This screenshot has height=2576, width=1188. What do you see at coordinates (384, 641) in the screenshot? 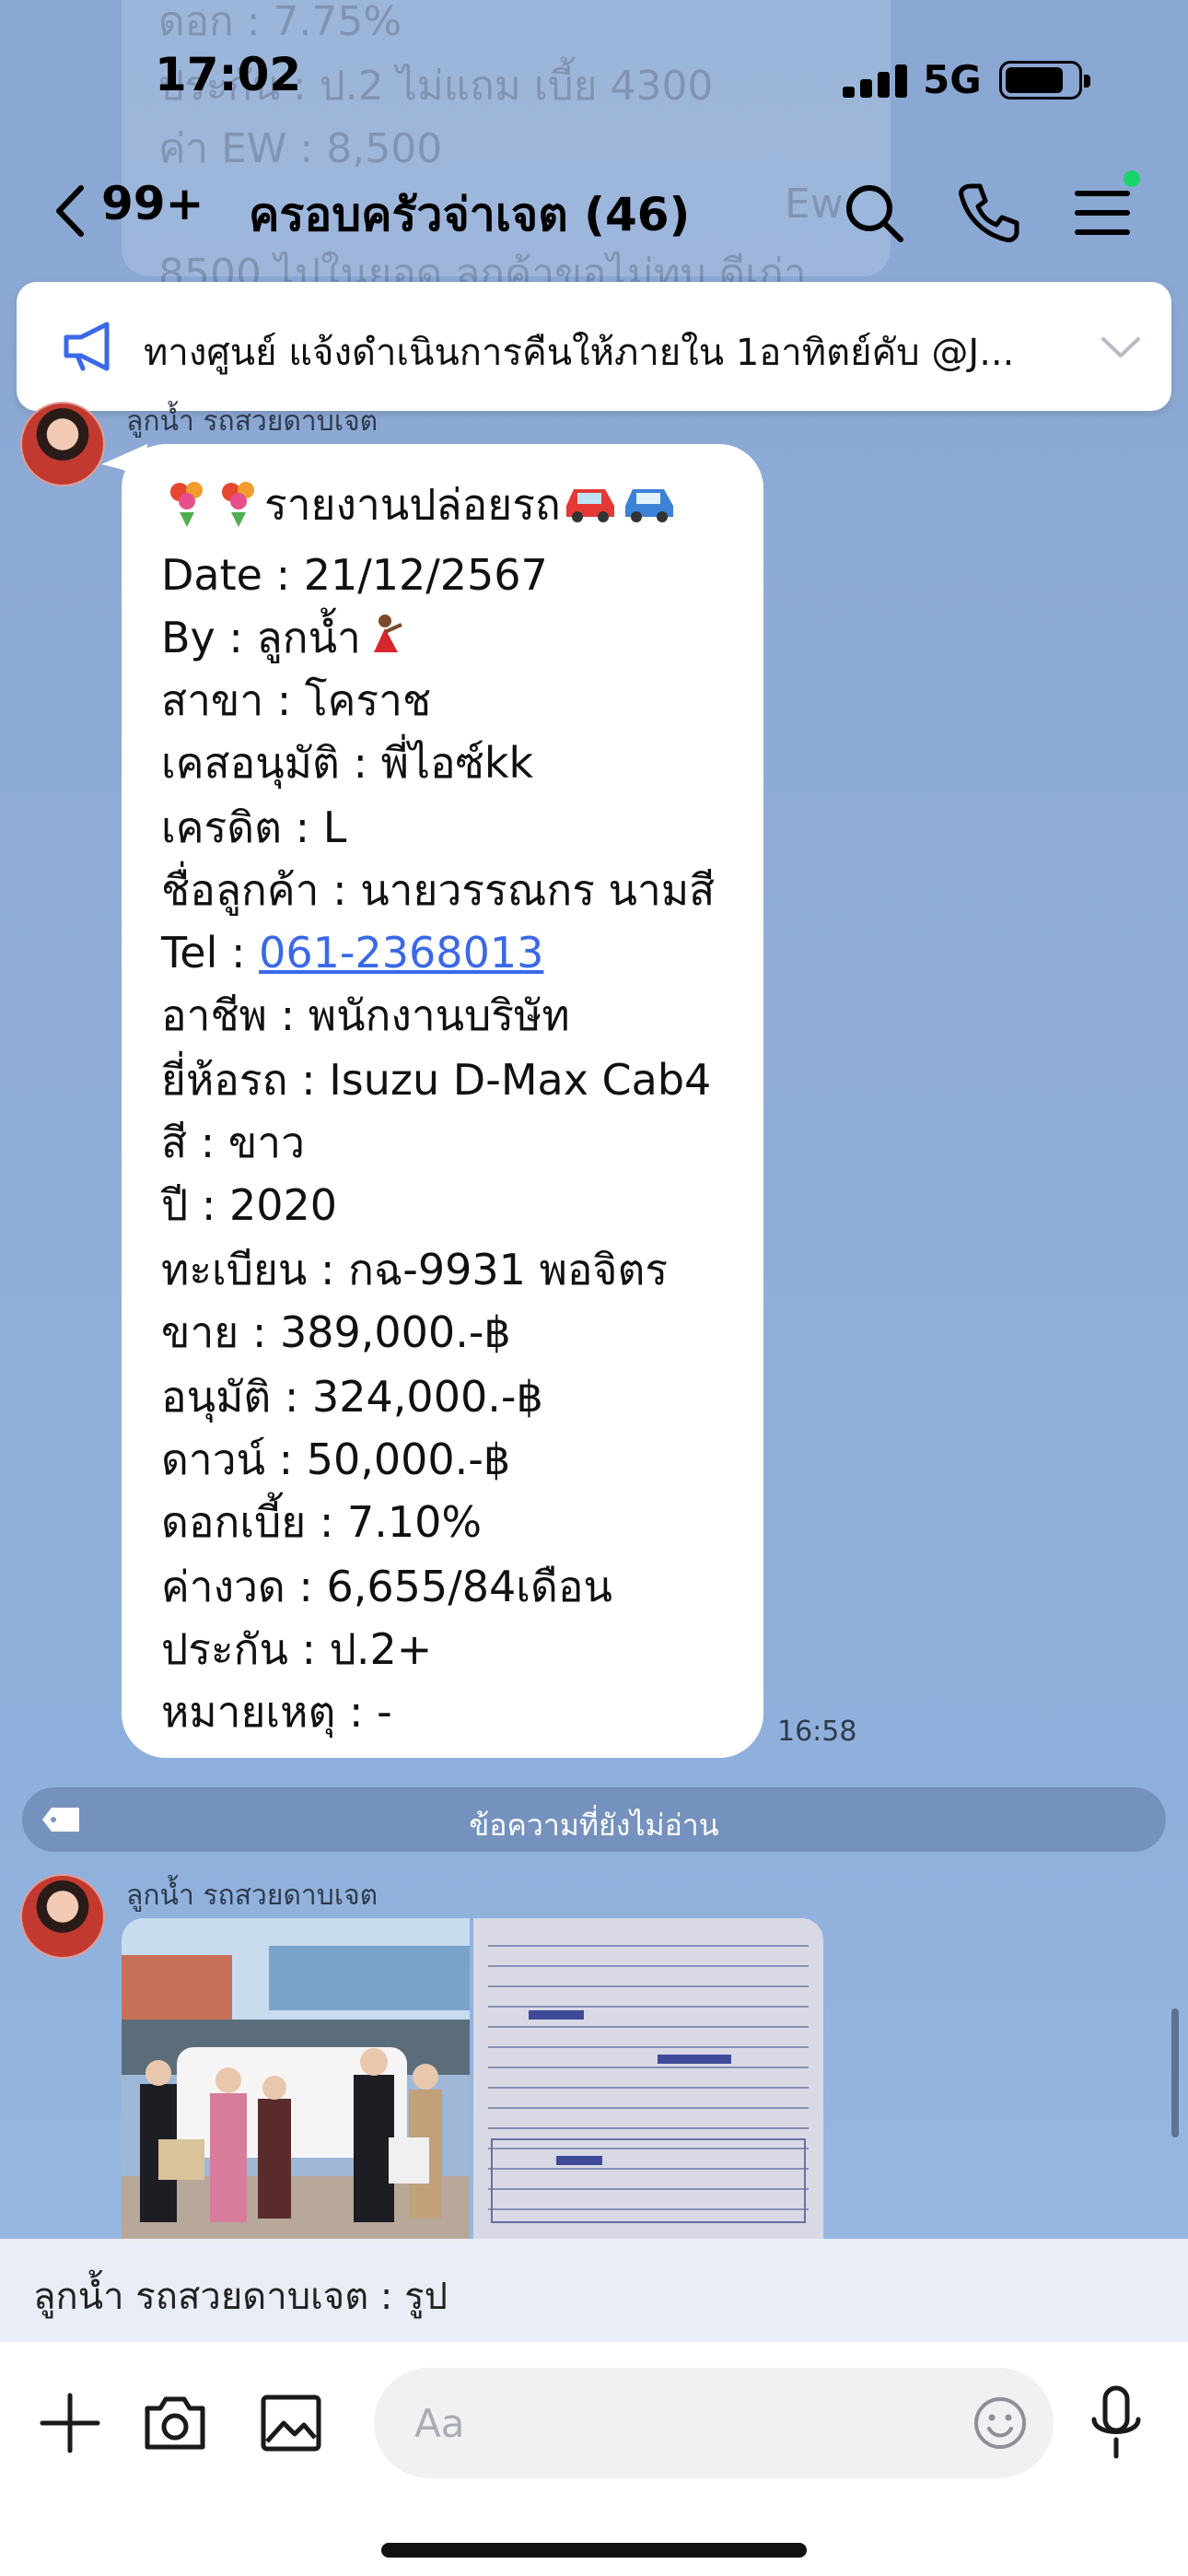
I see `dancer-emoji` at bounding box center [384, 641].